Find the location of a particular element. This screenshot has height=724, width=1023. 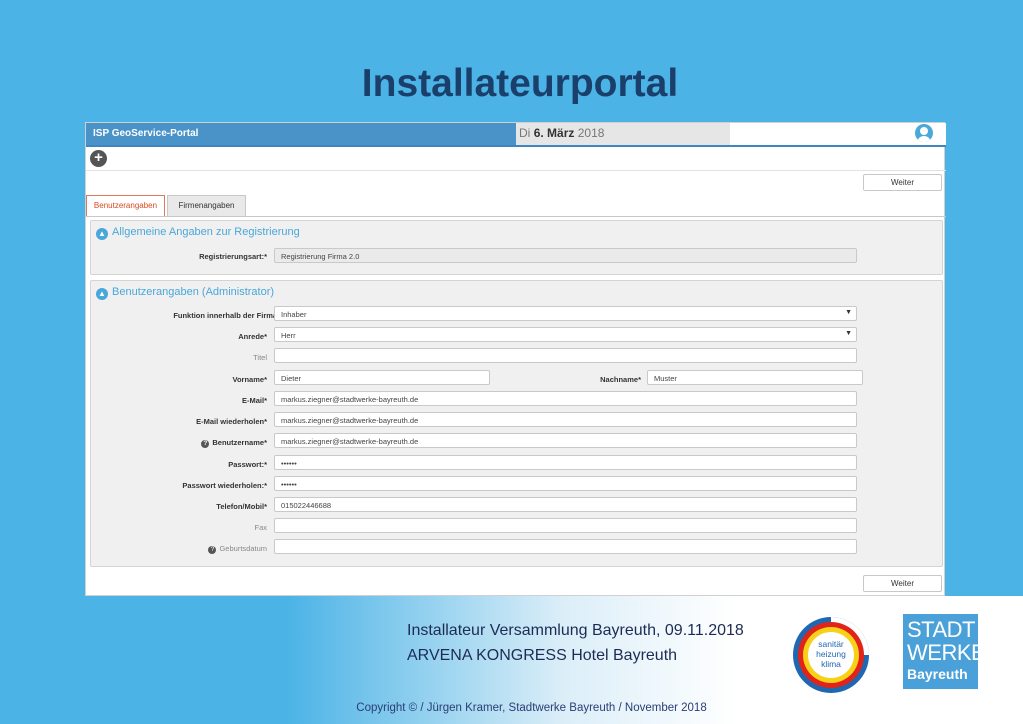

salutation-select: Herr ▼ is located at coordinates (565, 334).